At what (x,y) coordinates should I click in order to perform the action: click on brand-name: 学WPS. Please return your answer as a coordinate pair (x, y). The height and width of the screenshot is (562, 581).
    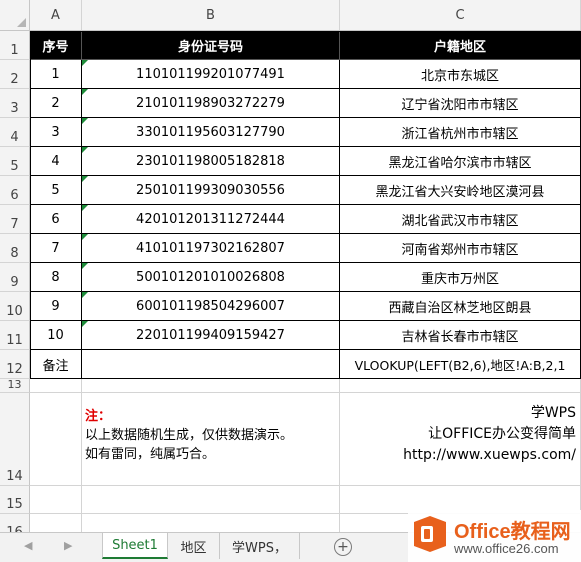
    Looking at the image, I should click on (553, 413).